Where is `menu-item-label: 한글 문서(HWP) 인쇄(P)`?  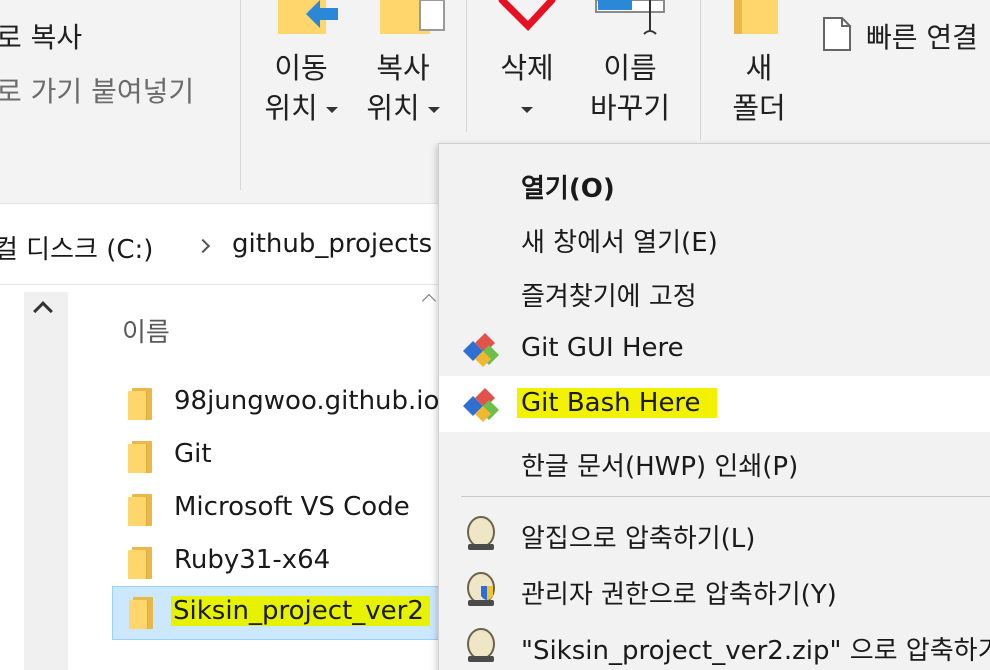
menu-item-label: 한글 문서(HWP) 인쇄(P) is located at coordinates (660, 467).